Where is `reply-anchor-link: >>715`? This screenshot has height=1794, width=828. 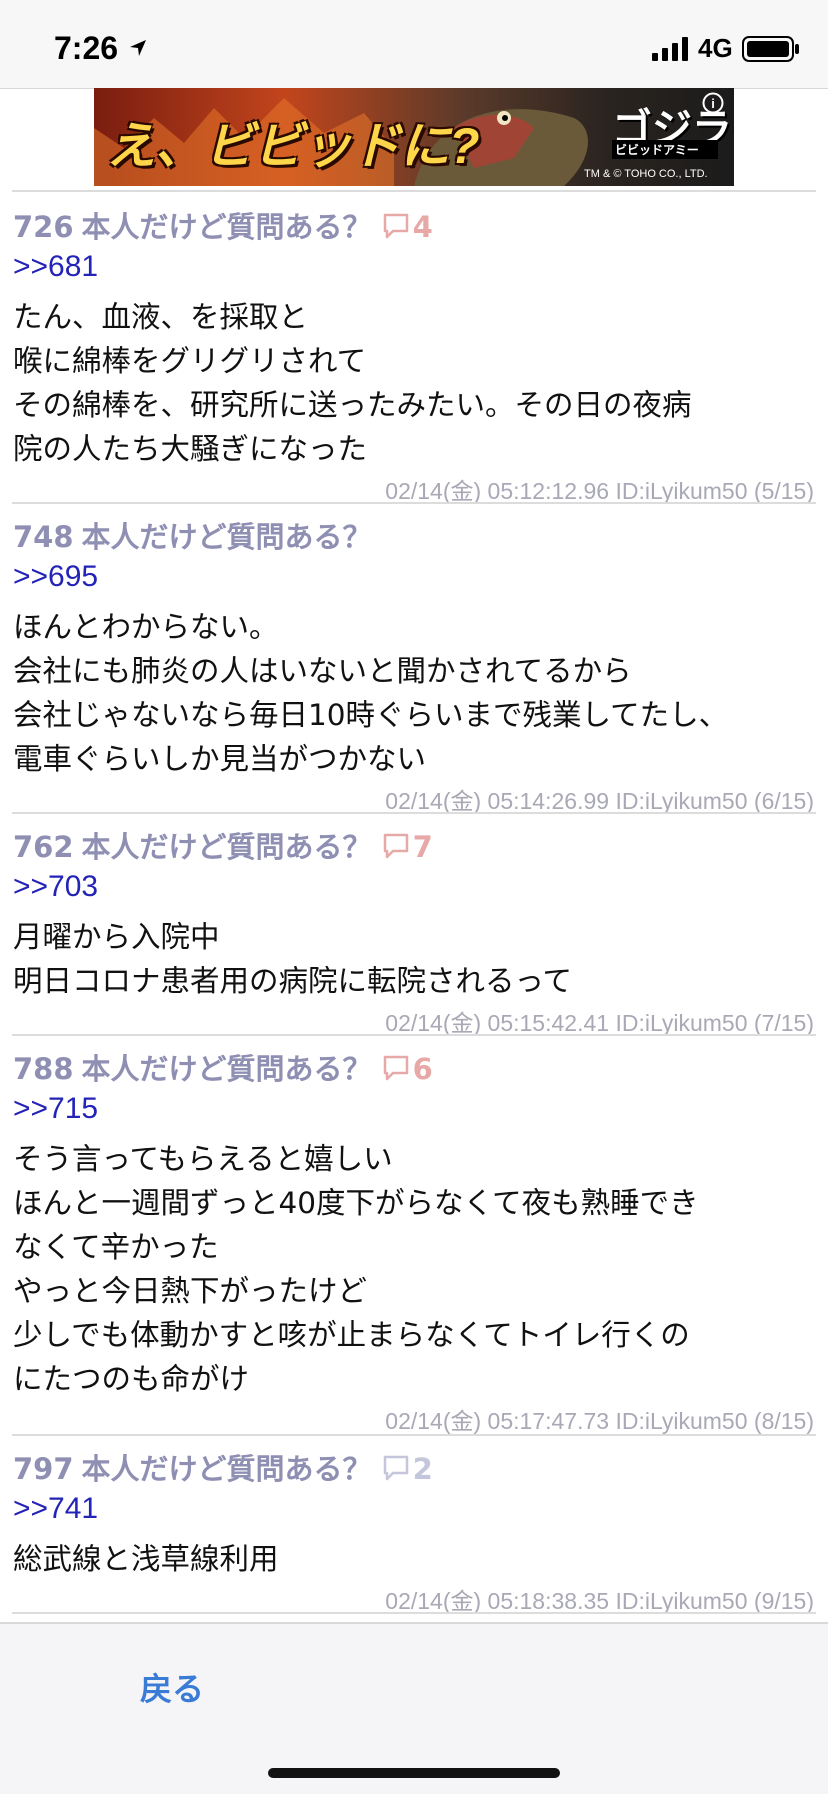
reply-anchor-link: >>715 is located at coordinates (55, 1109).